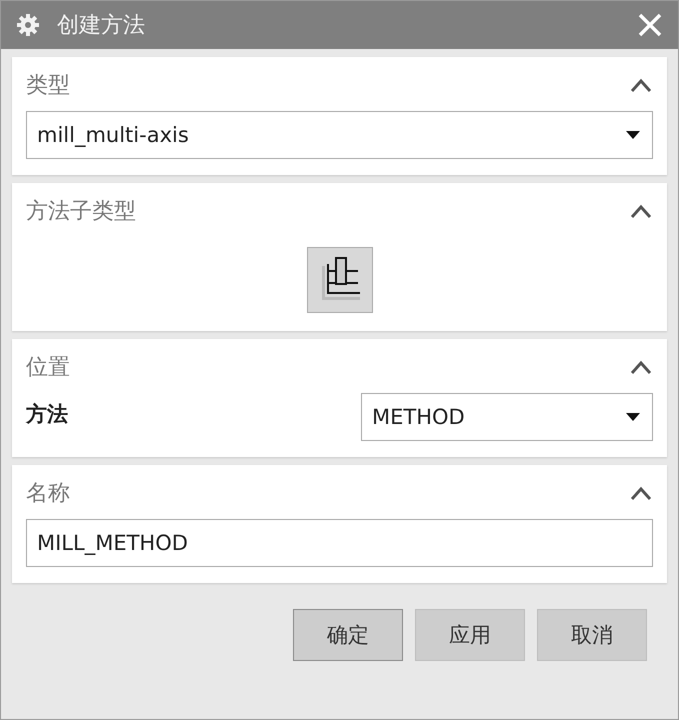 The width and height of the screenshot is (679, 720). I want to click on section-title: 名称, so click(48, 494).